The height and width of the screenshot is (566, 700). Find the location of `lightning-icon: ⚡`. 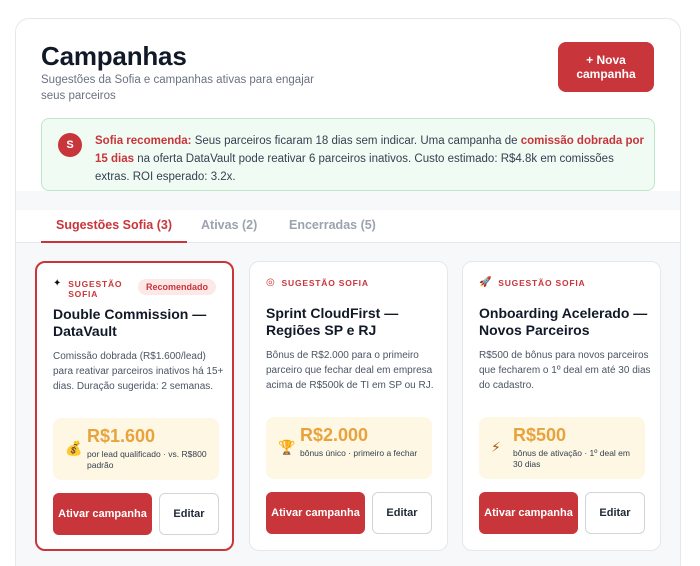

lightning-icon: ⚡ is located at coordinates (496, 447).